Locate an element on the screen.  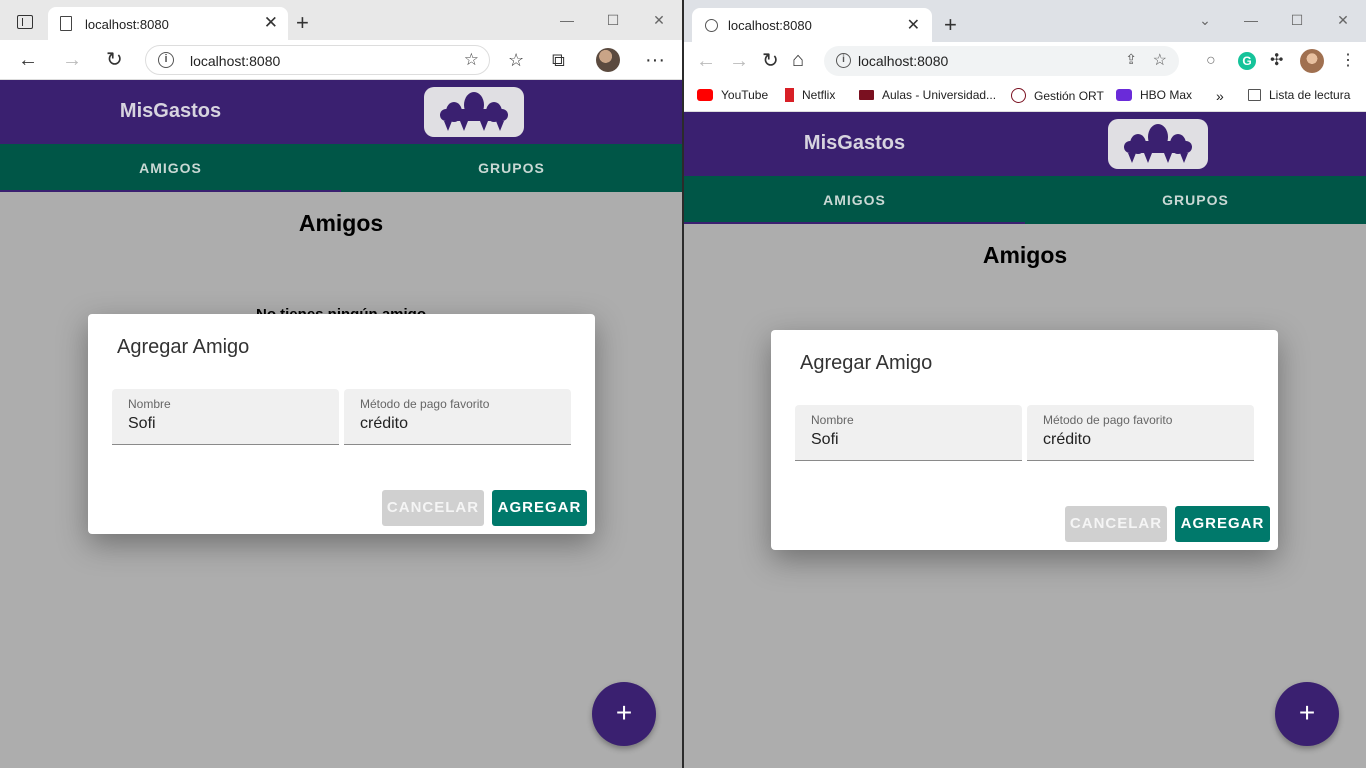
favorites-icon: ☆ is located at coordinates (516, 60).